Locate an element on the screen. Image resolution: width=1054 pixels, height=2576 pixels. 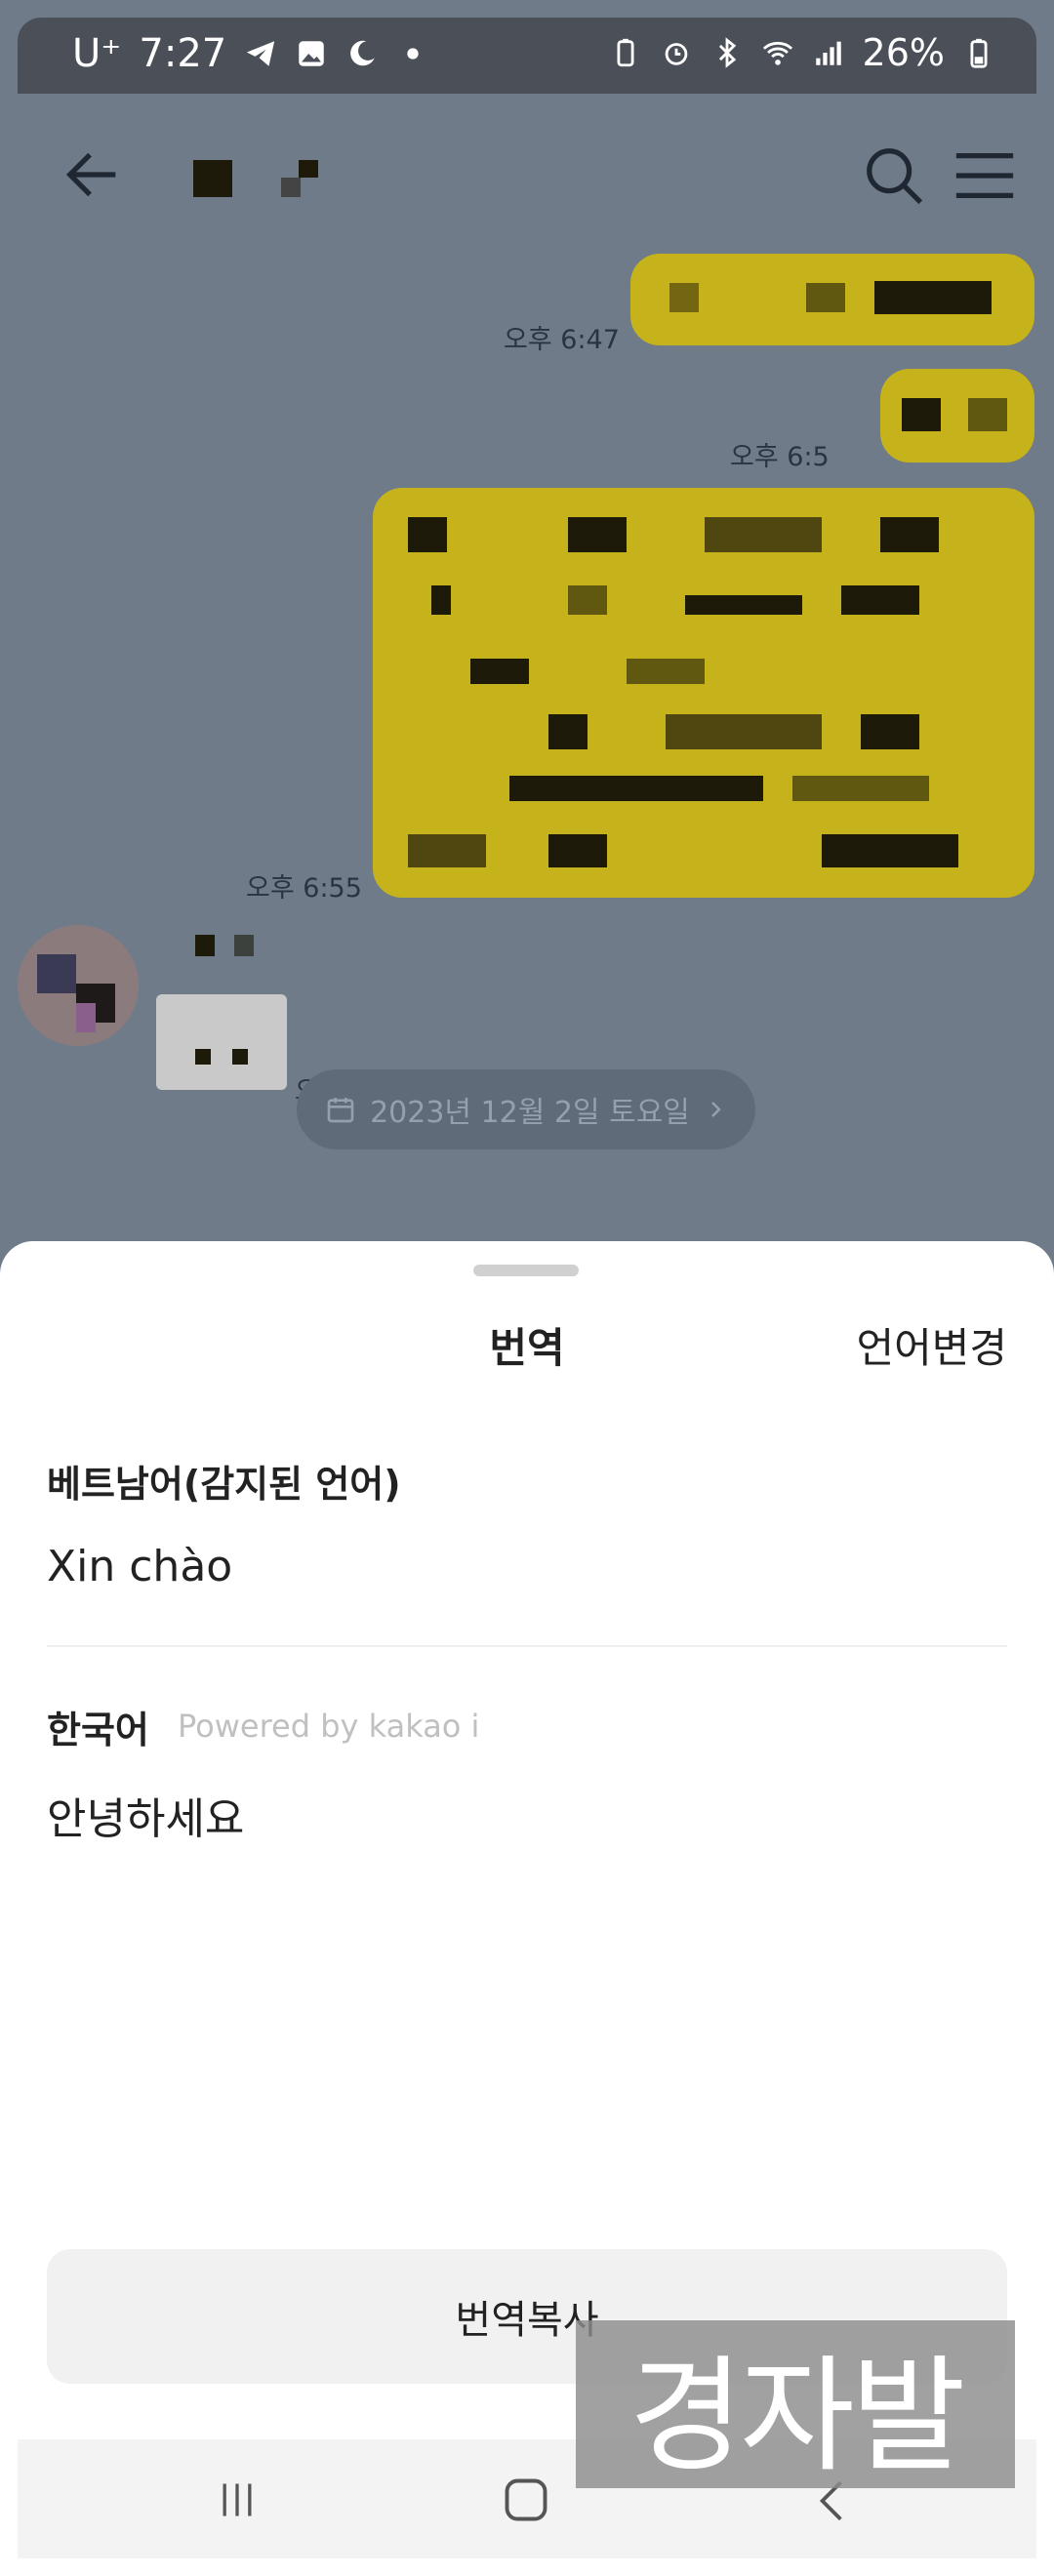
date-divider: 2023년 12월 2일 토요일 is located at coordinates (526, 1109).